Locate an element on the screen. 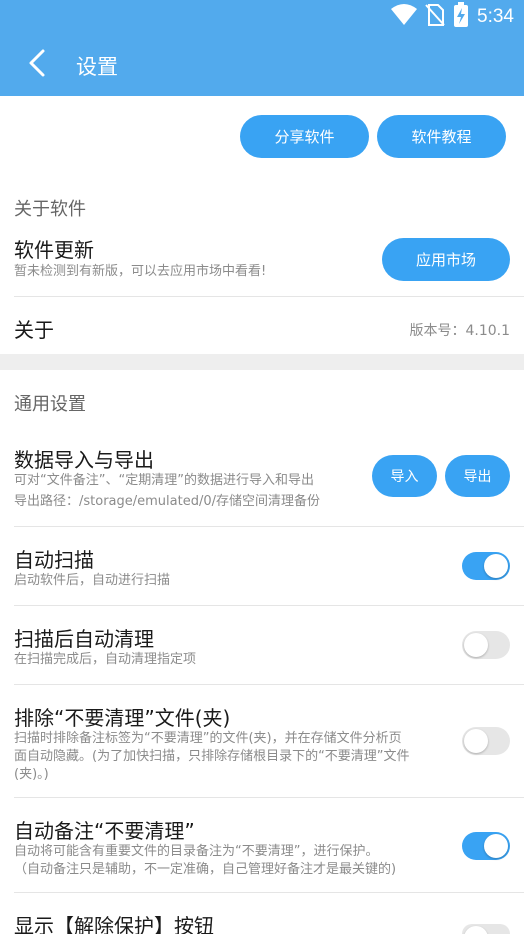 This screenshot has width=524, height=934. battery-charging-icon is located at coordinates (461, 17).